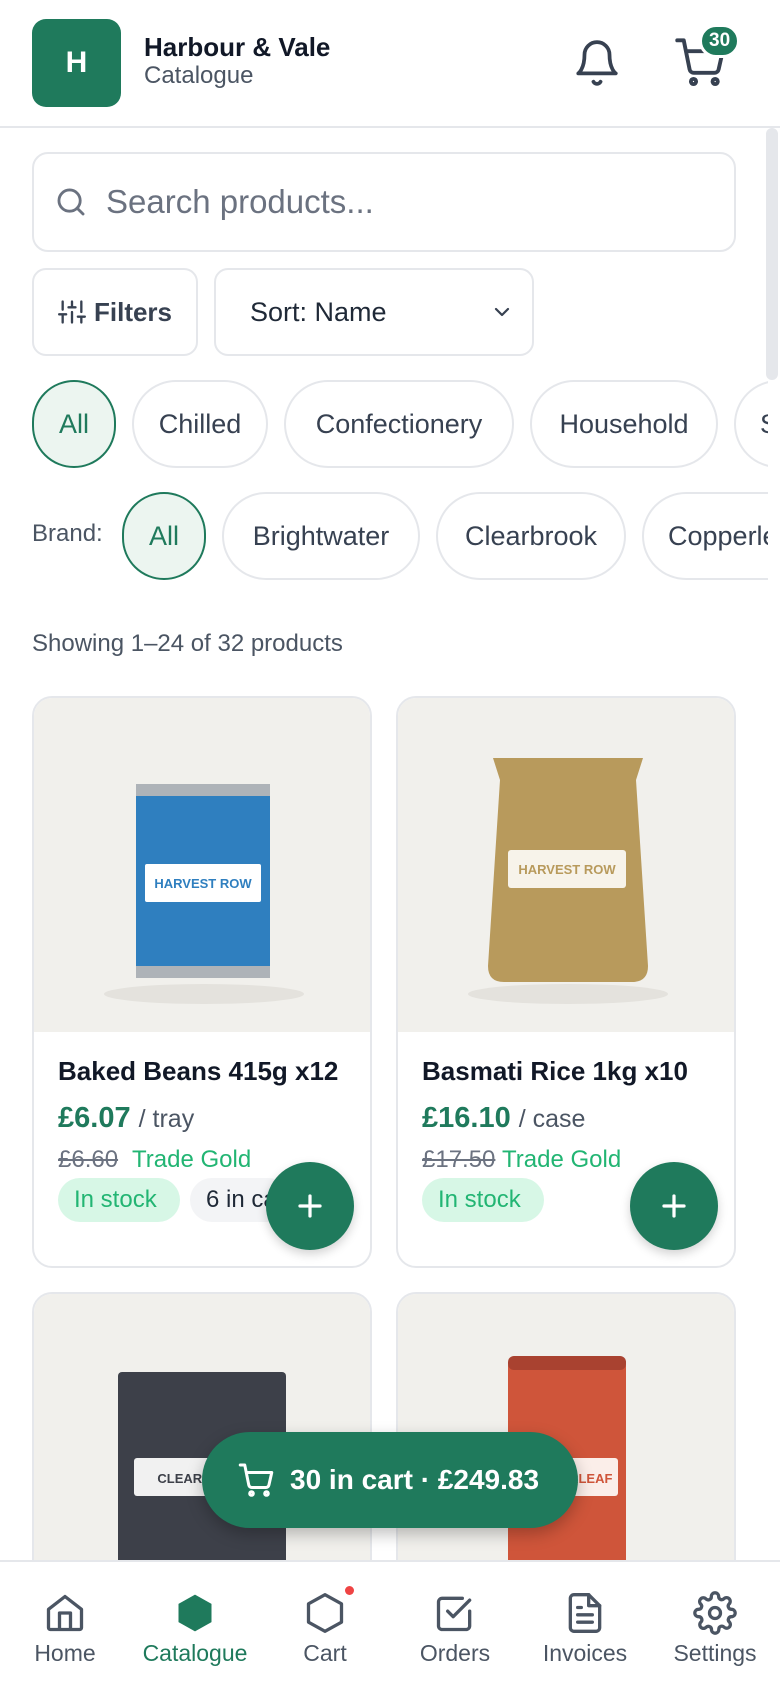 The width and height of the screenshot is (780, 1688). What do you see at coordinates (568, 881) in the screenshot?
I see `sack-illustration: HARVEST ROW` at bounding box center [568, 881].